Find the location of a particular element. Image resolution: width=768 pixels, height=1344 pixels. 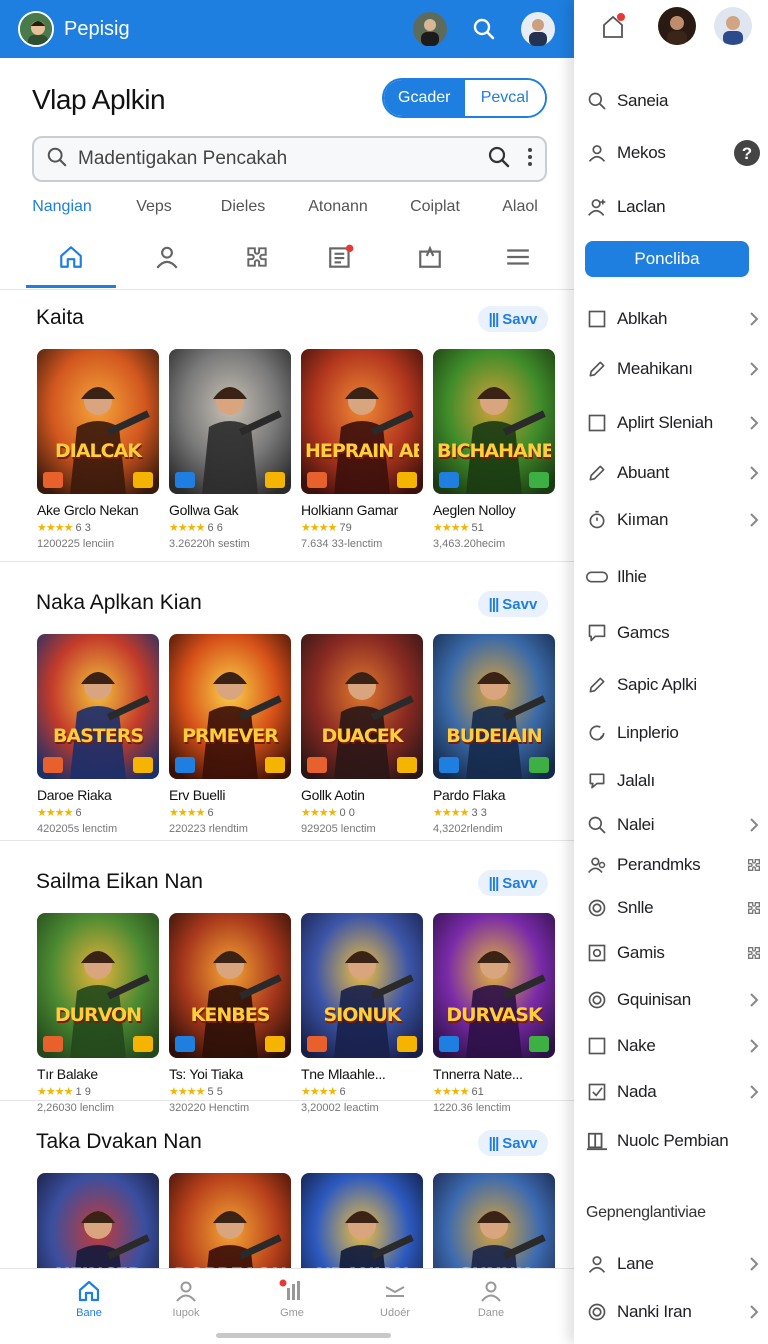

drawer-item: Ablkah is located at coordinates (674, 319).